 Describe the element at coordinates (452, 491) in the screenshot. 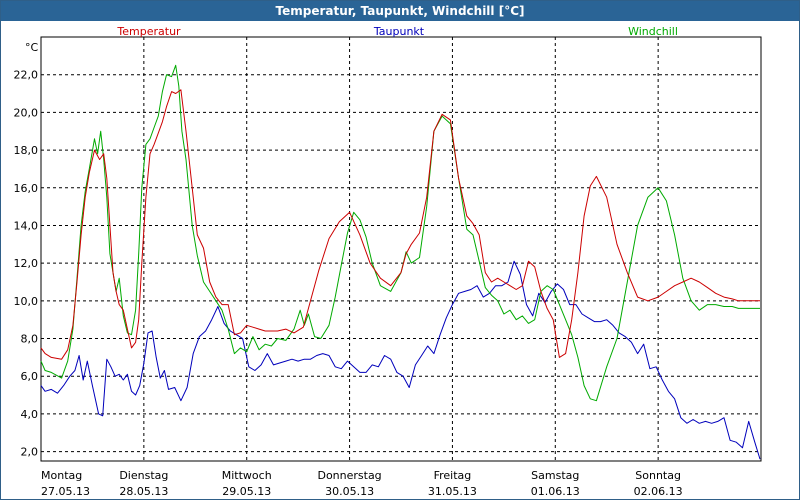

I see `x-tick-date: 31.05.13` at that location.